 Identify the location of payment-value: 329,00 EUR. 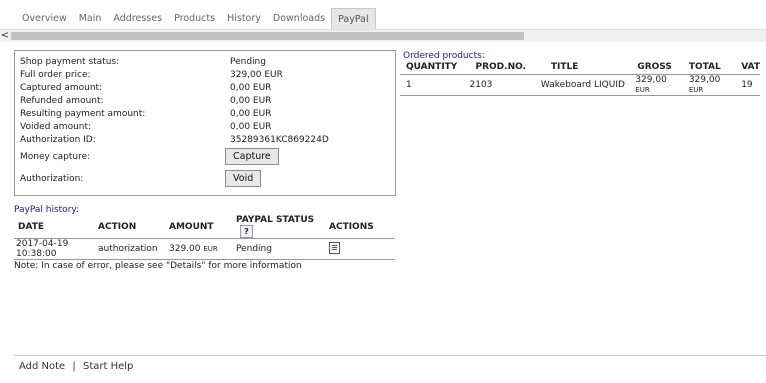
(256, 75).